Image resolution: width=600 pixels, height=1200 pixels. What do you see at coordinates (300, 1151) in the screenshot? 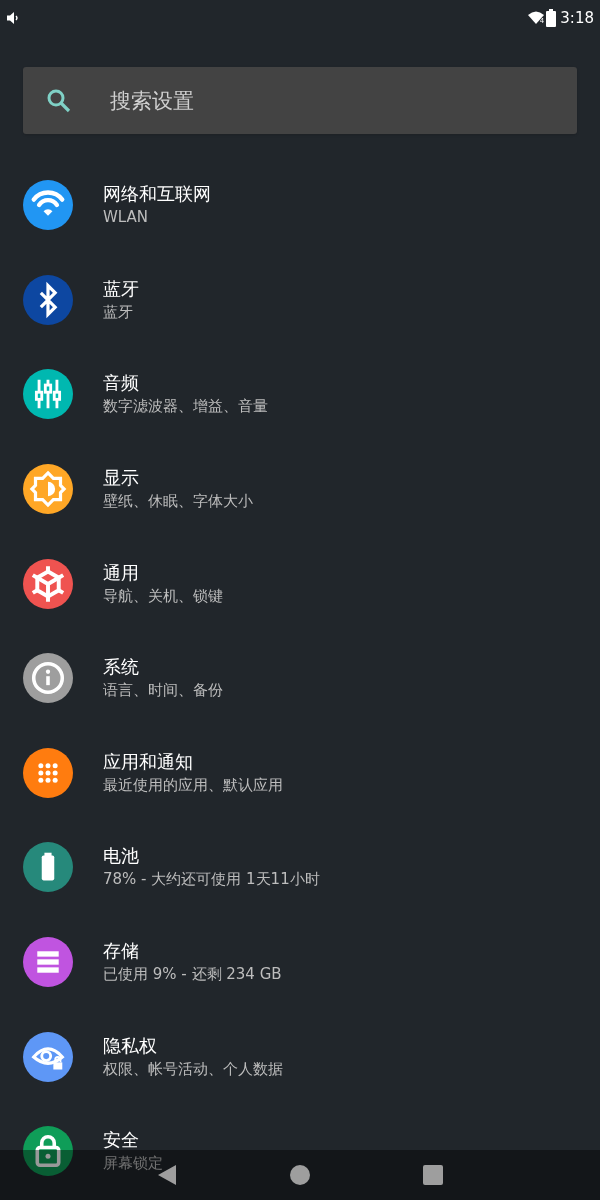
I see `settings-item: 安全 屏幕锁定` at bounding box center [300, 1151].